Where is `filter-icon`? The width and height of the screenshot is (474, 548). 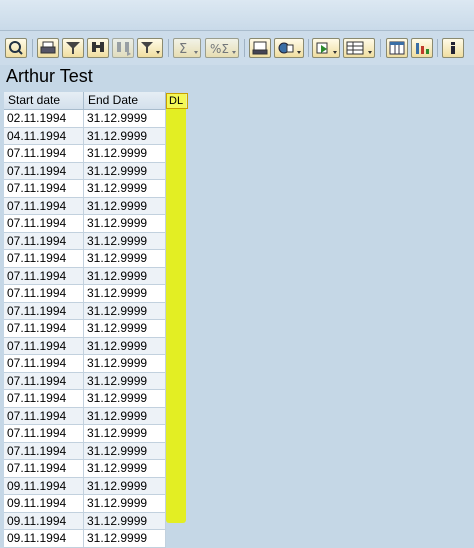
filter-icon is located at coordinates (73, 48).